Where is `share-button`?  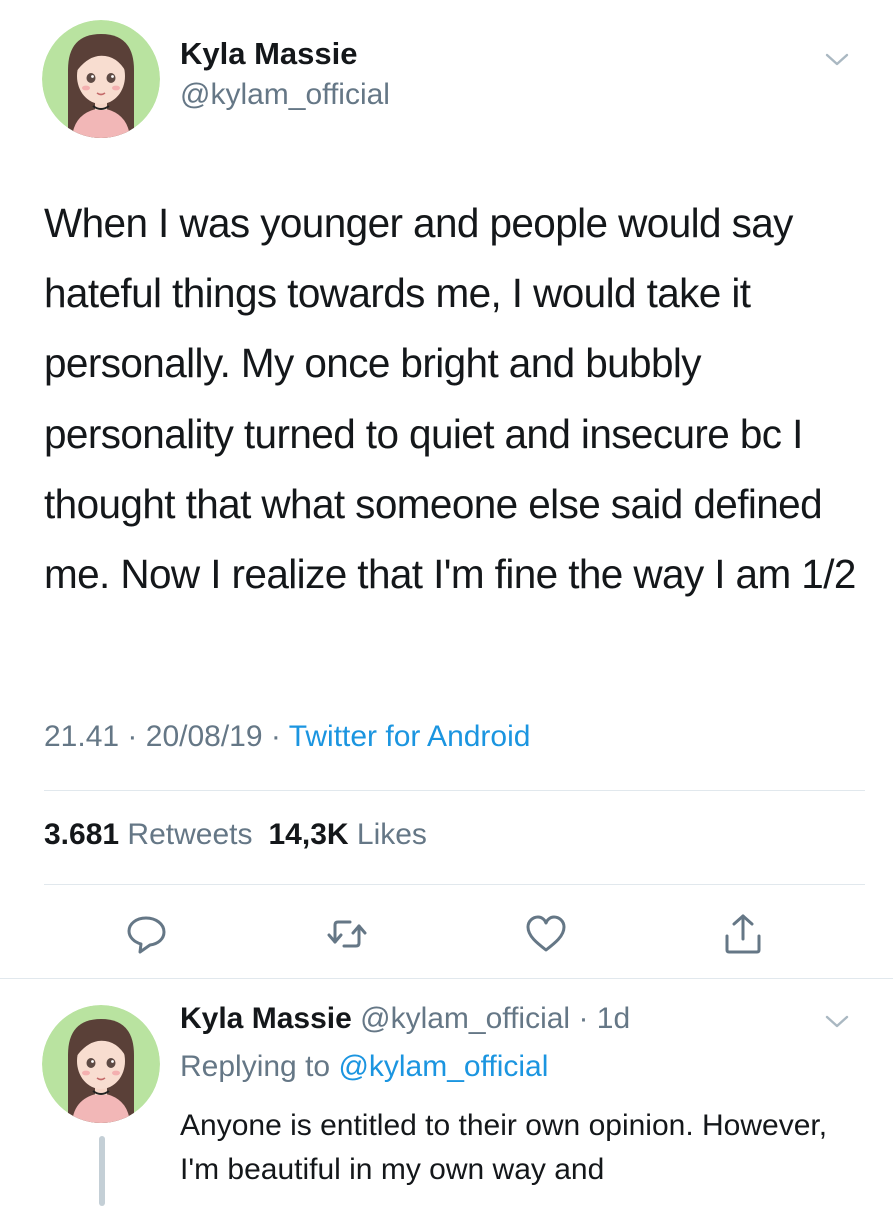
share-button is located at coordinates (743, 934).